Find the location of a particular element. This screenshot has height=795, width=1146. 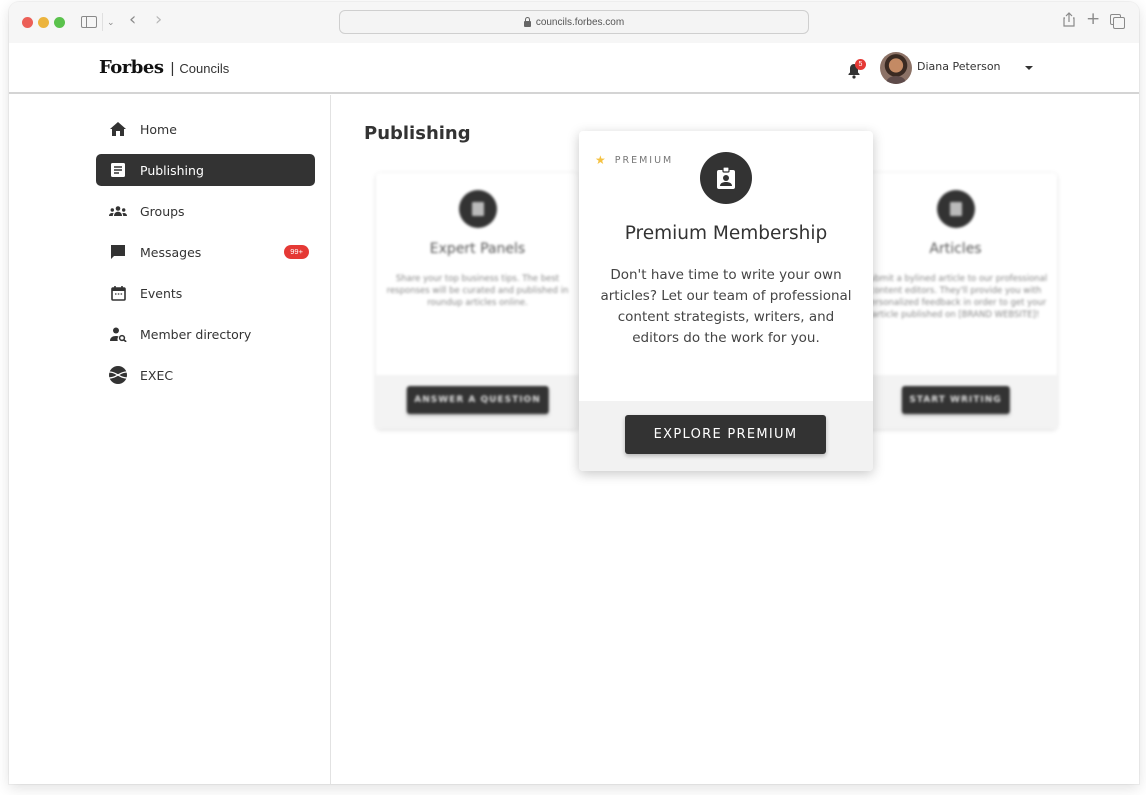

sidebar-item-member-directory: Member directory is located at coordinates (205, 334).